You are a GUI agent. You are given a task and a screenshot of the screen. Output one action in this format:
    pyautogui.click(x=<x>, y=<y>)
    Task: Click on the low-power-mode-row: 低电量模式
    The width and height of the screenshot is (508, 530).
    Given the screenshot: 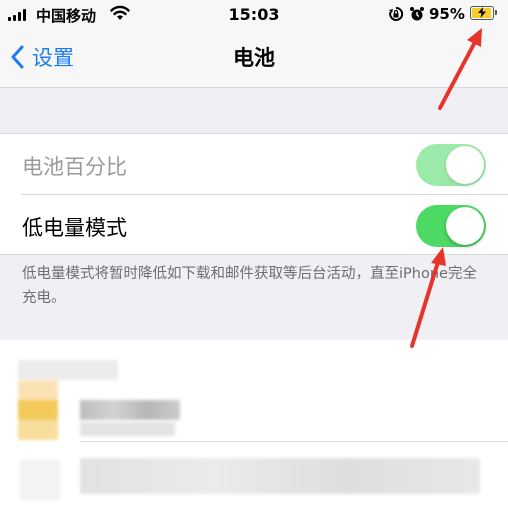 What is the action you would take?
    pyautogui.click(x=254, y=225)
    